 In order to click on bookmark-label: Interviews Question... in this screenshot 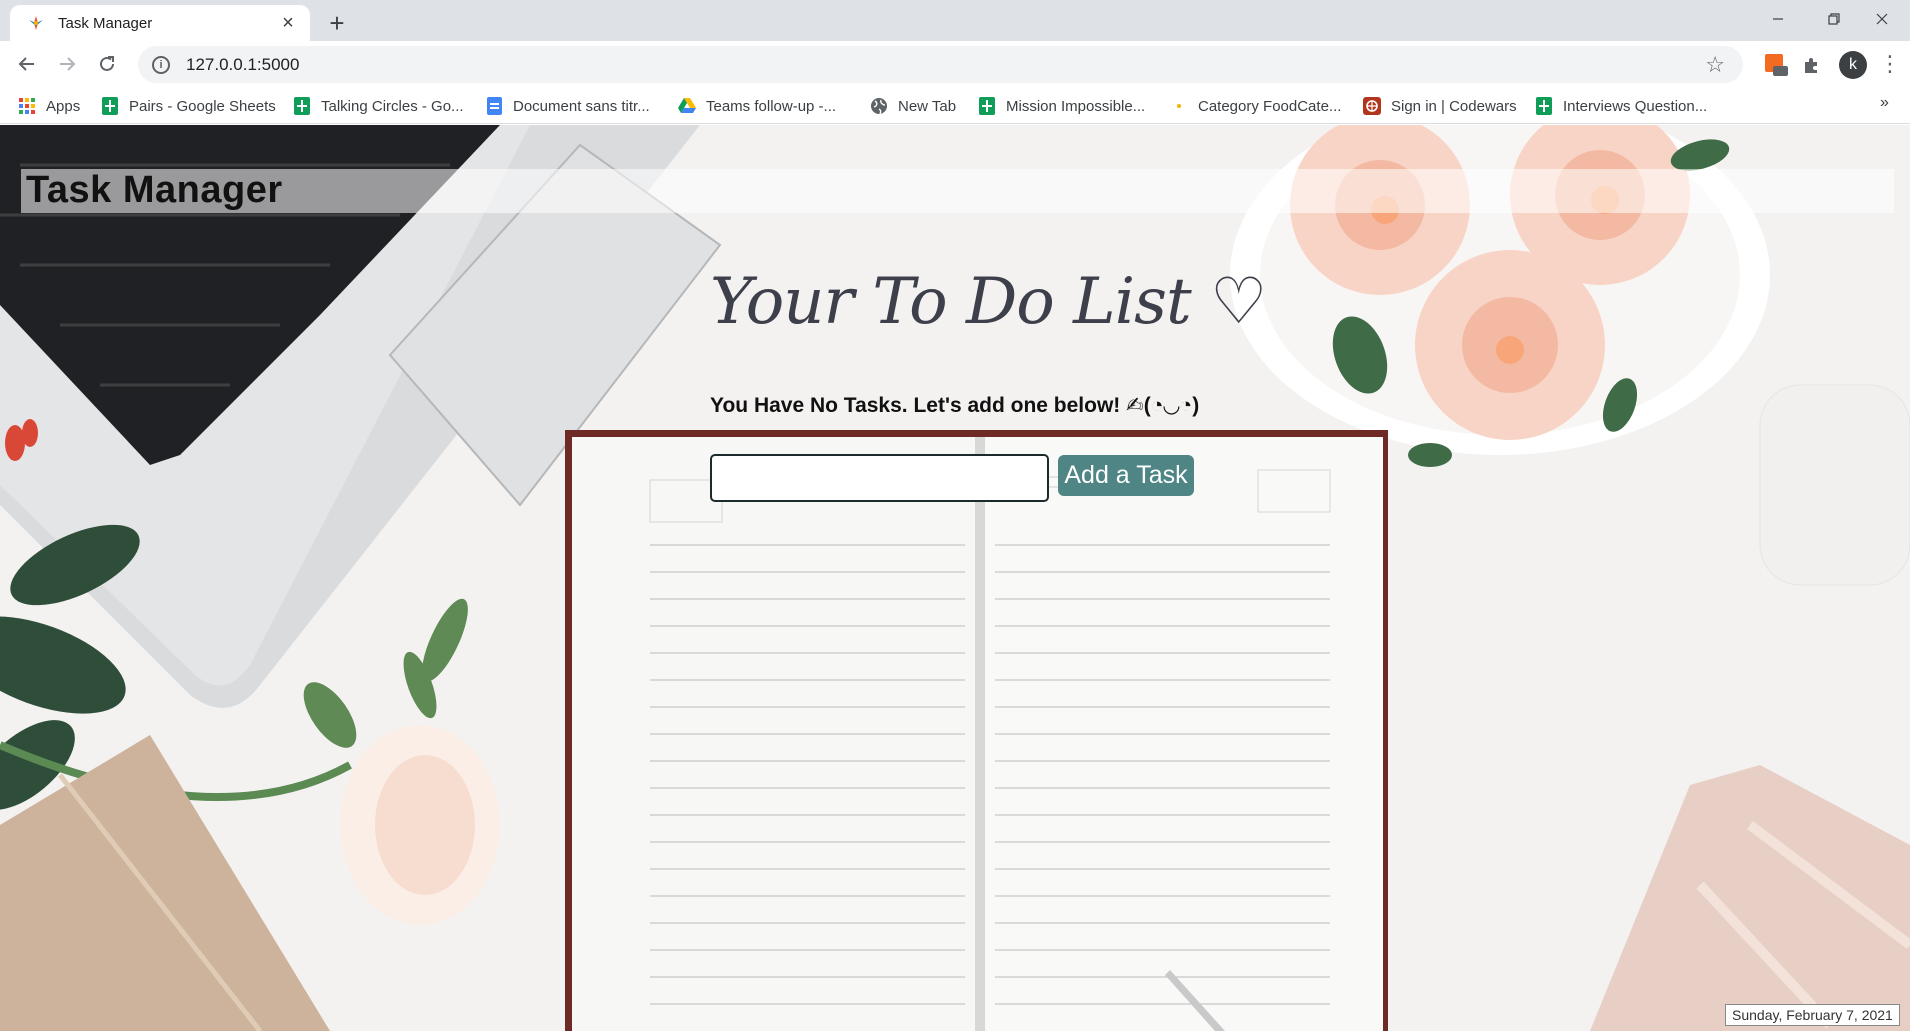, I will do `click(1635, 106)`.